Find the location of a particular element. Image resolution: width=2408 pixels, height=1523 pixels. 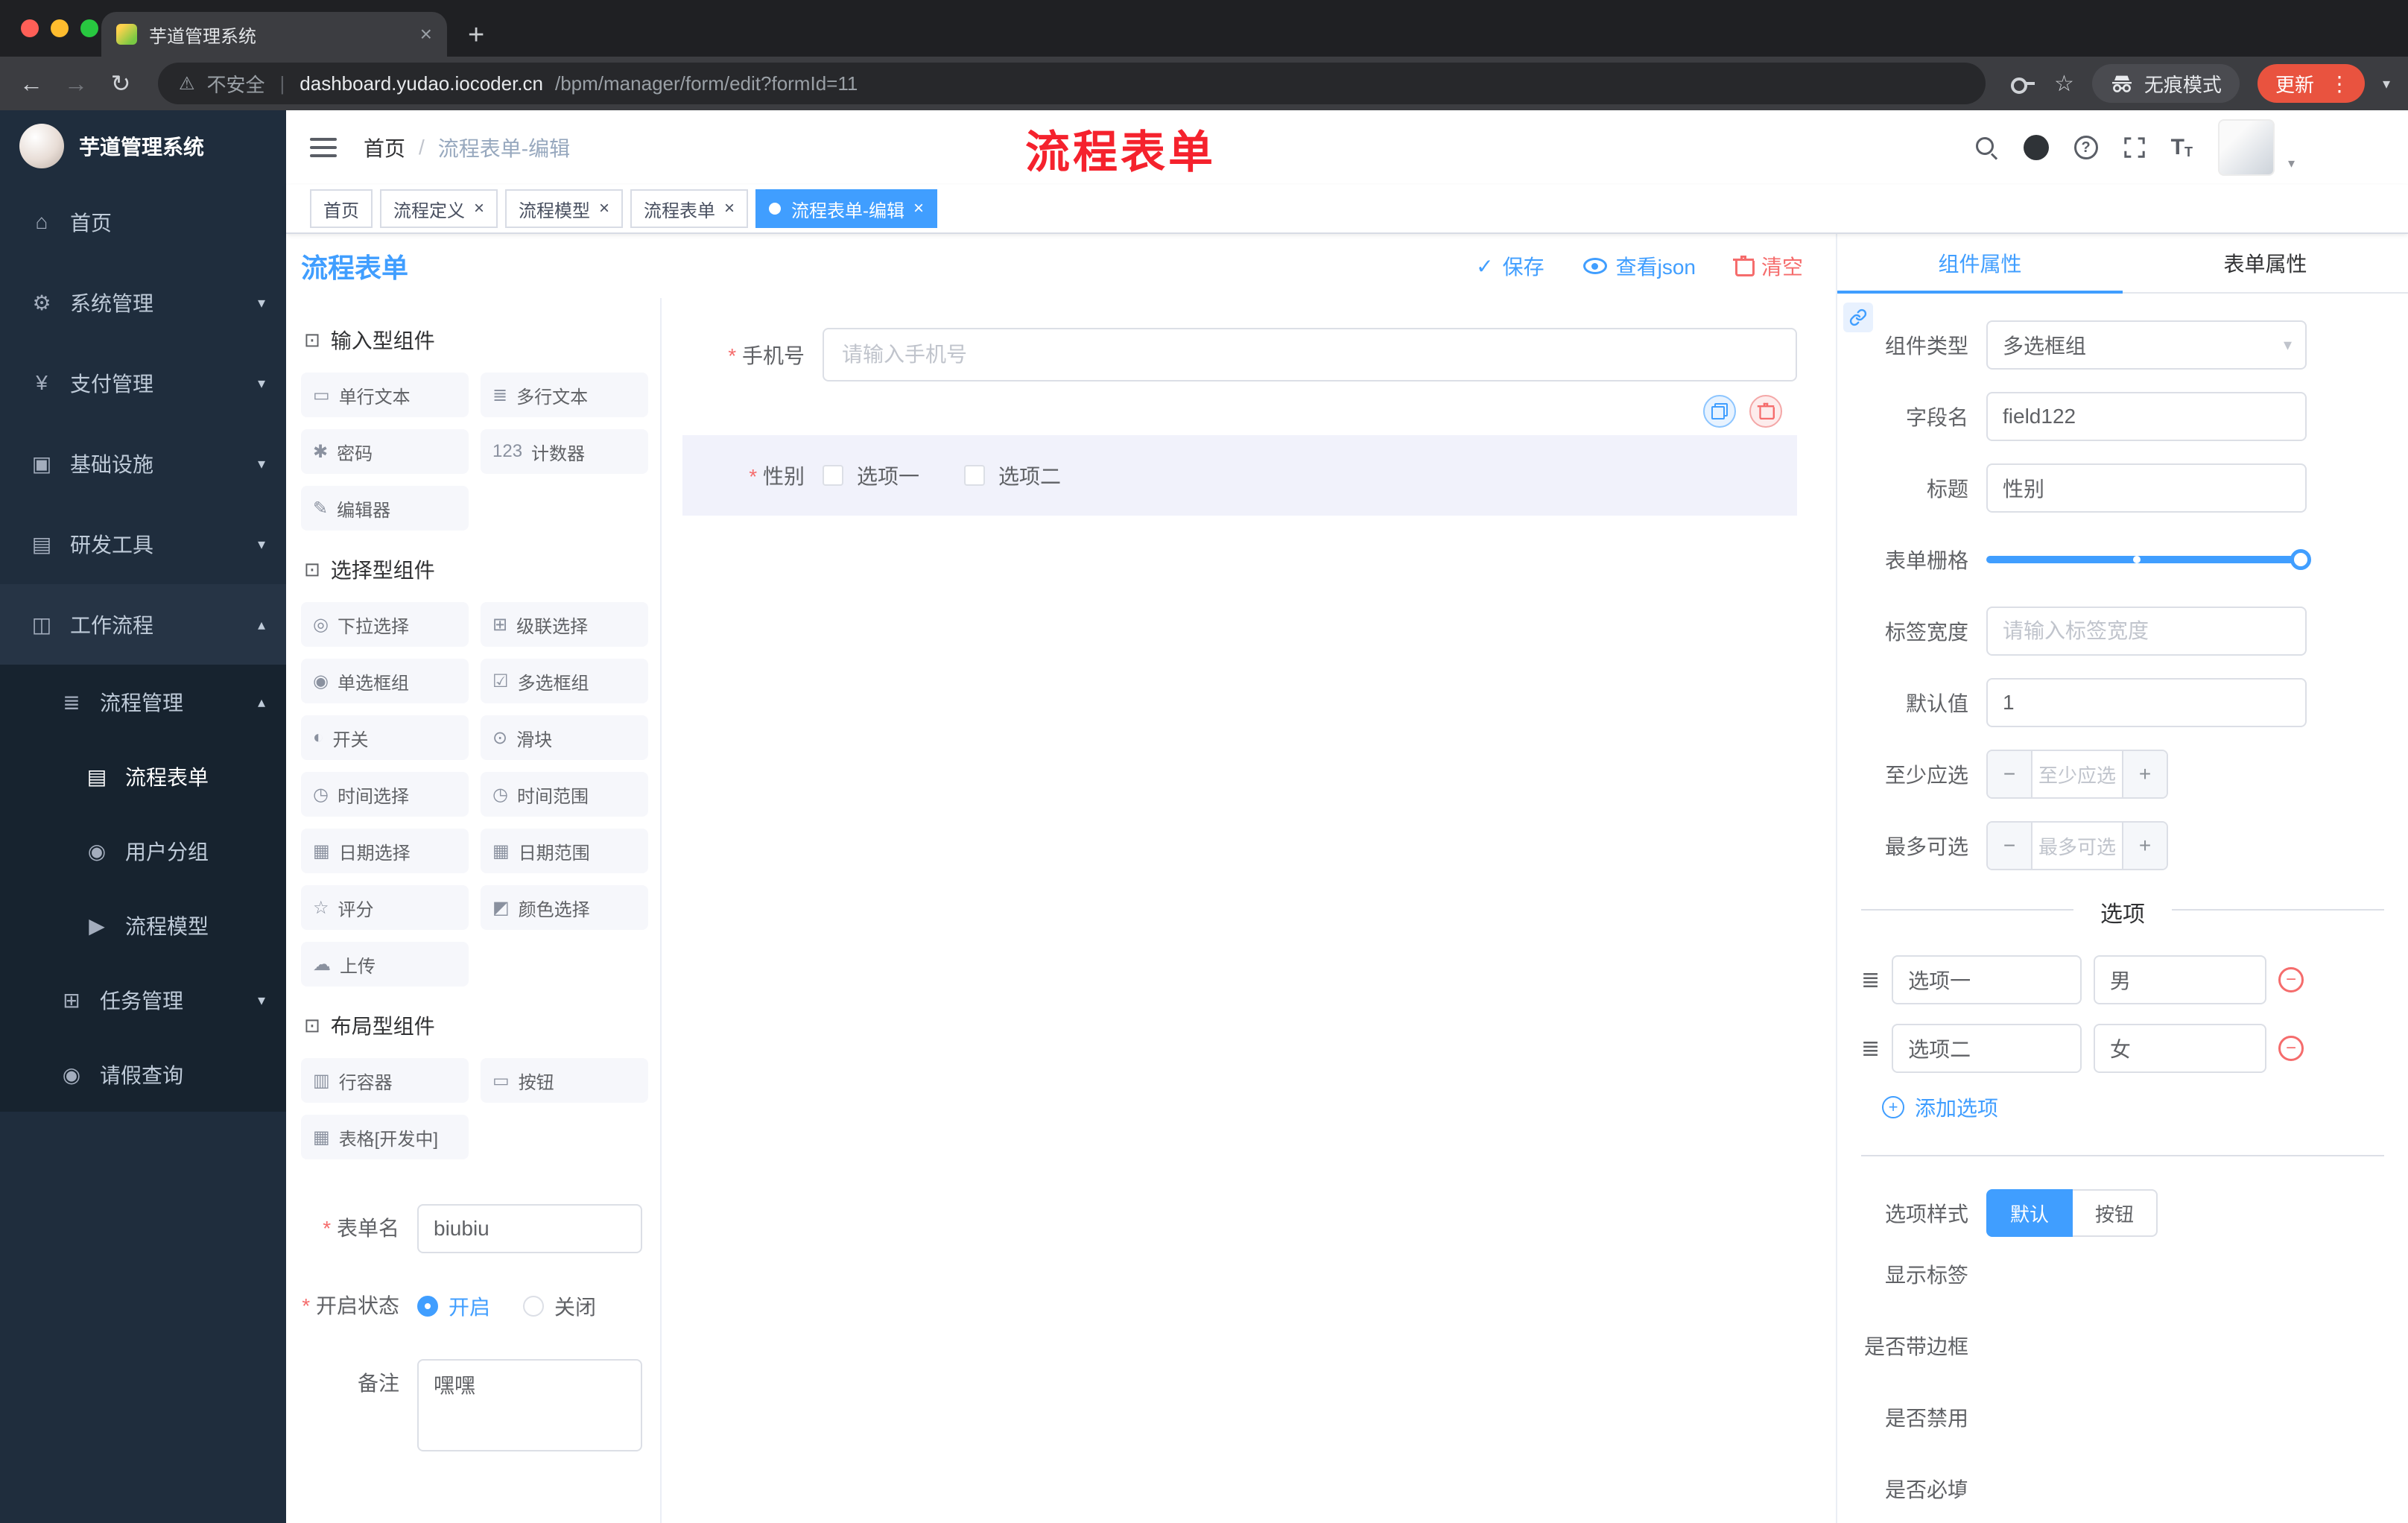

palette-item-radio-group: ◉ 单选框组 is located at coordinates (385, 681).